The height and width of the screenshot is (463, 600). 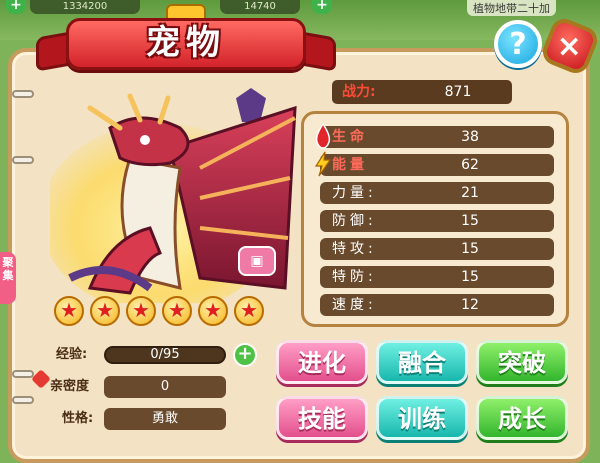 What do you see at coordinates (437, 249) in the screenshot?
I see `stat-row-special-attack: 特攻: 15` at bounding box center [437, 249].